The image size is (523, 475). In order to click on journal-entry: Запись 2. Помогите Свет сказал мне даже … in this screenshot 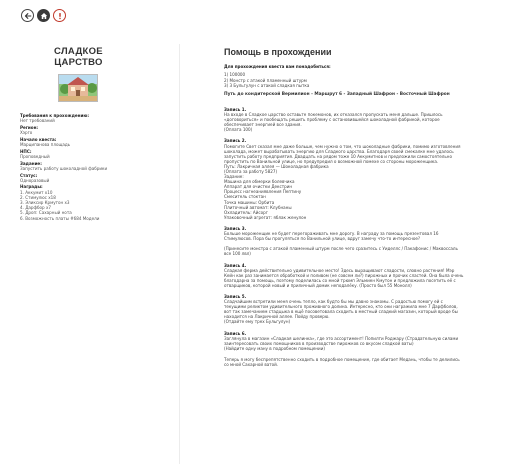, I will do `click(342, 179)`.